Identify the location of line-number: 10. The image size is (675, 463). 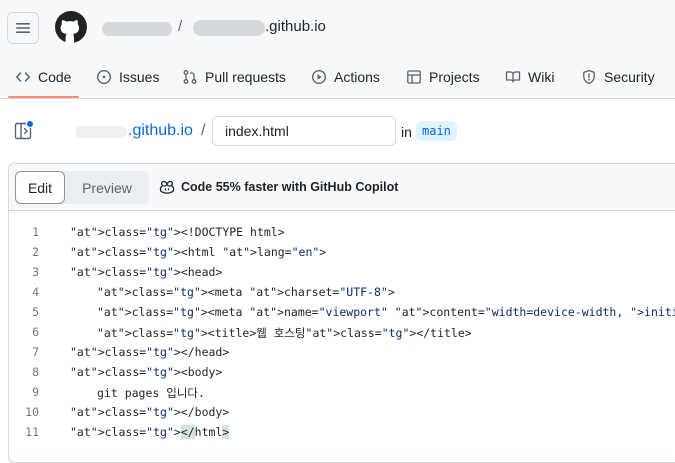
(32, 412).